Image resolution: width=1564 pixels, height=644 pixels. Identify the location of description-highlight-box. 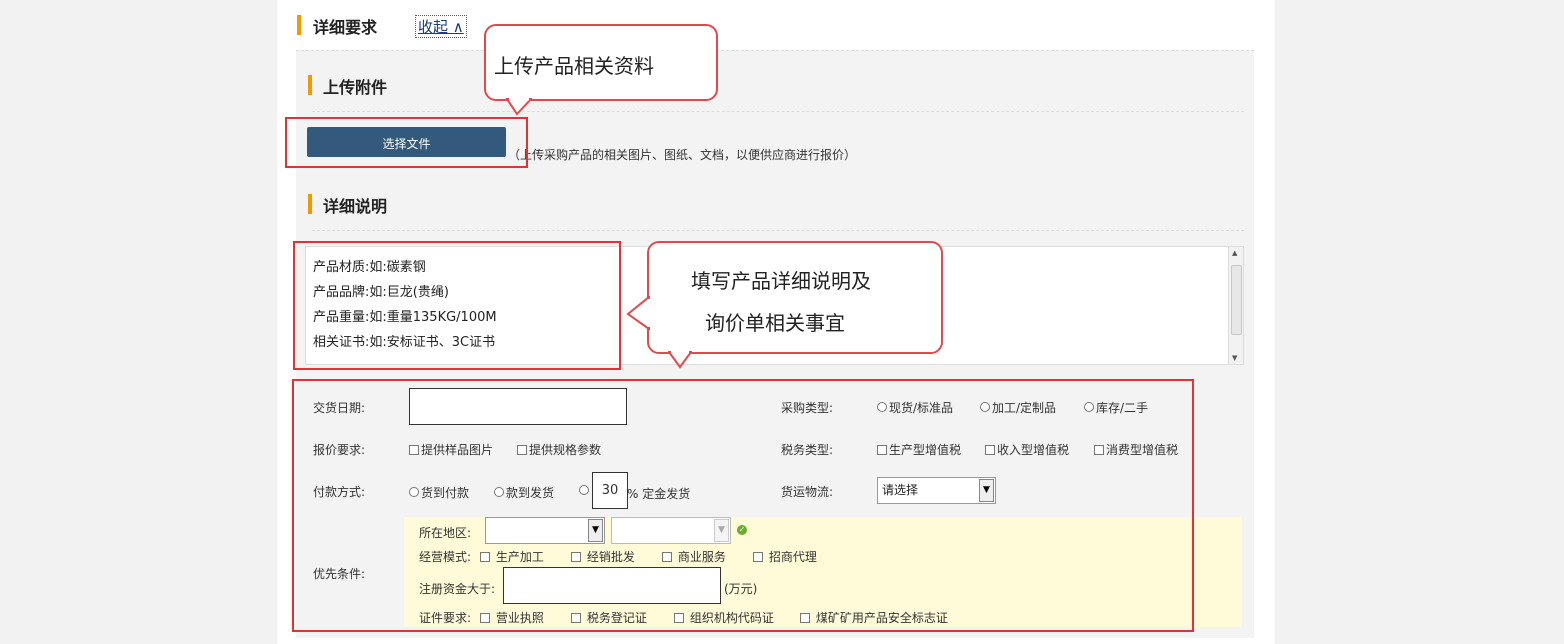
(457, 305).